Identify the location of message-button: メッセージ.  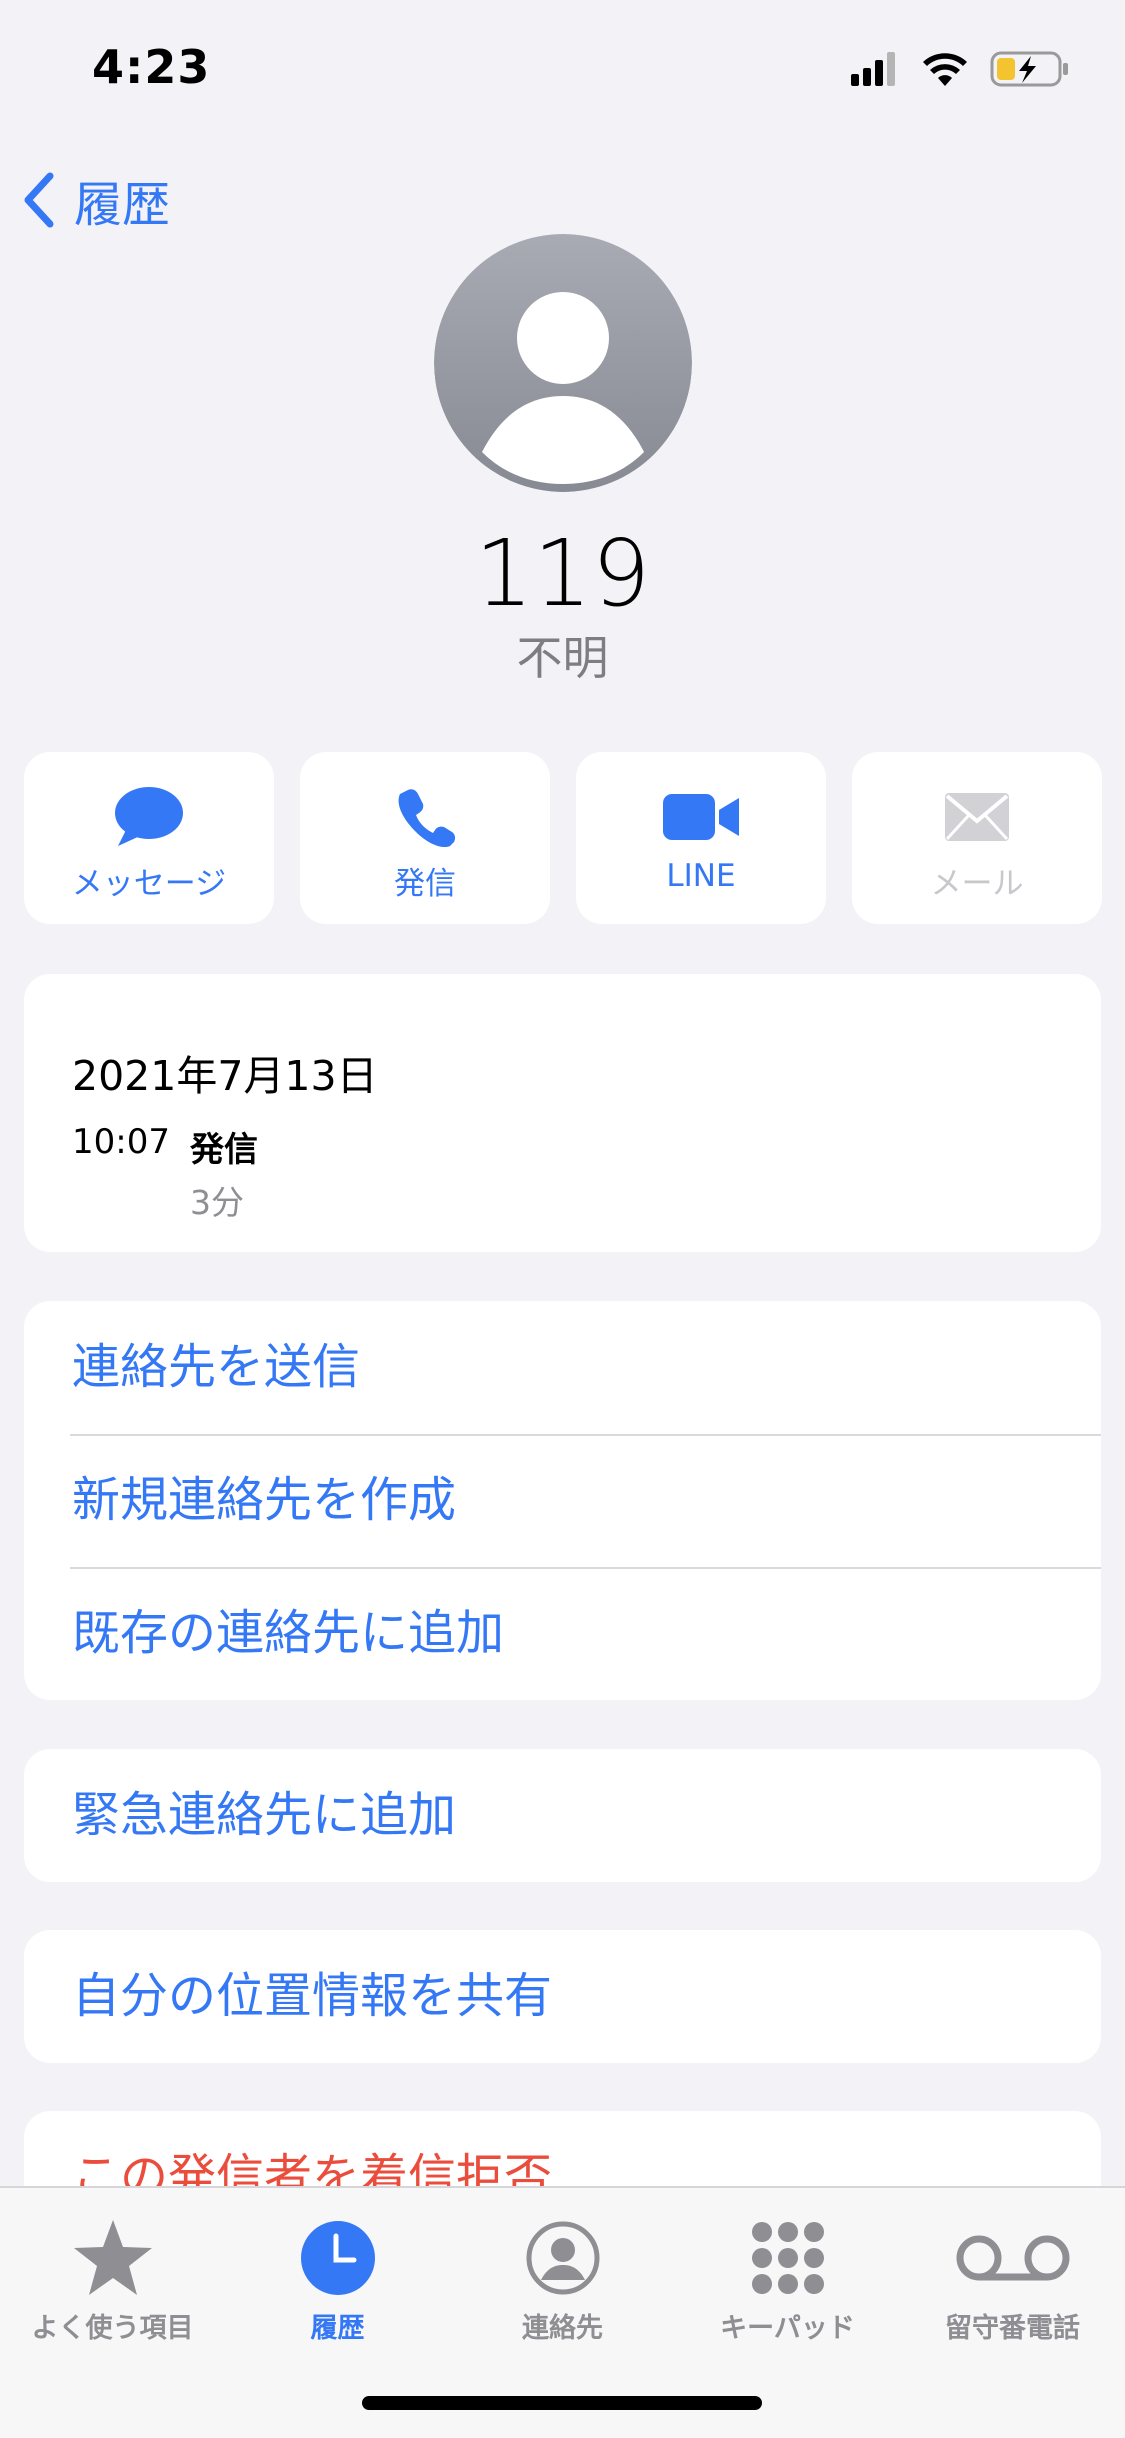
(149, 838).